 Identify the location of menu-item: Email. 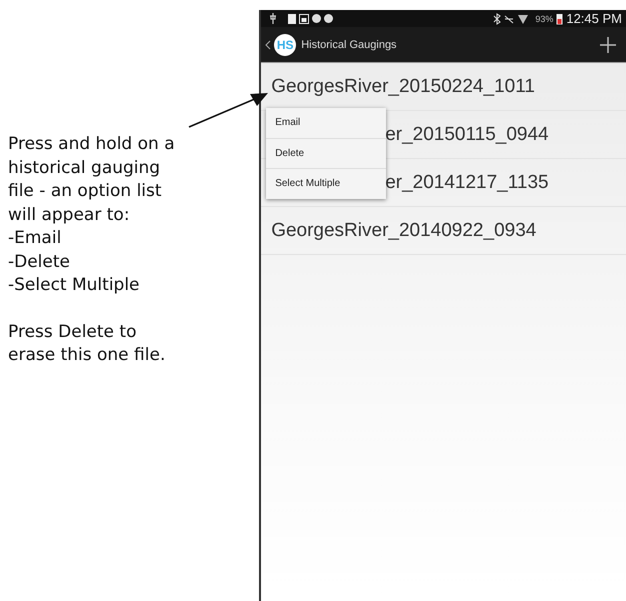
(326, 123).